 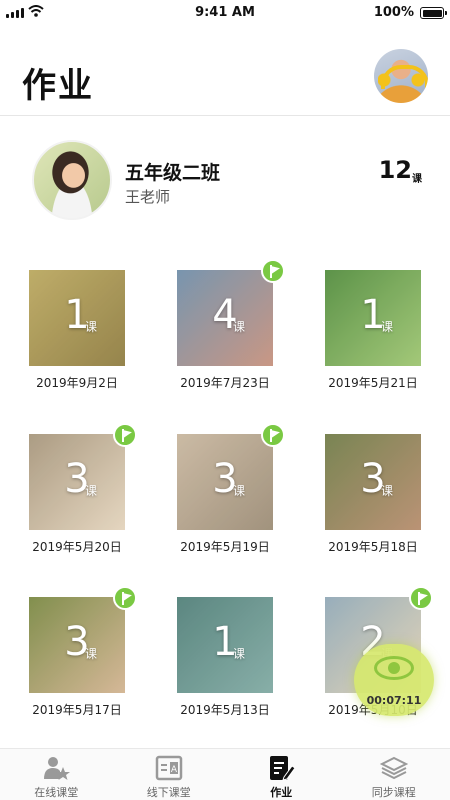 I want to click on sync-course-icon, so click(x=393, y=768).